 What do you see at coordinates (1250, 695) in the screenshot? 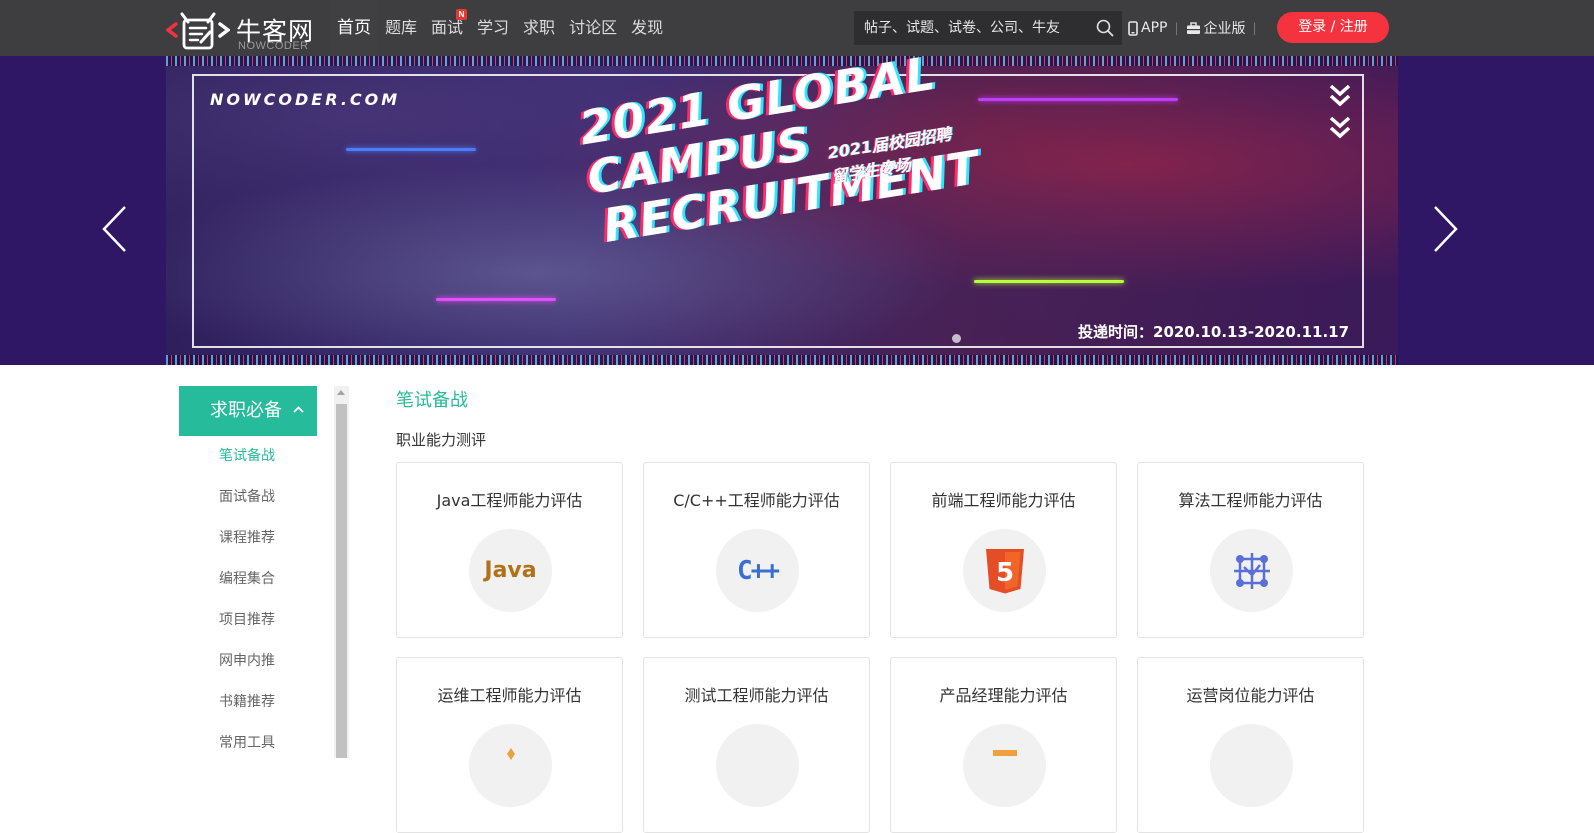
I see `card-title: 运营岗位能力评估` at bounding box center [1250, 695].